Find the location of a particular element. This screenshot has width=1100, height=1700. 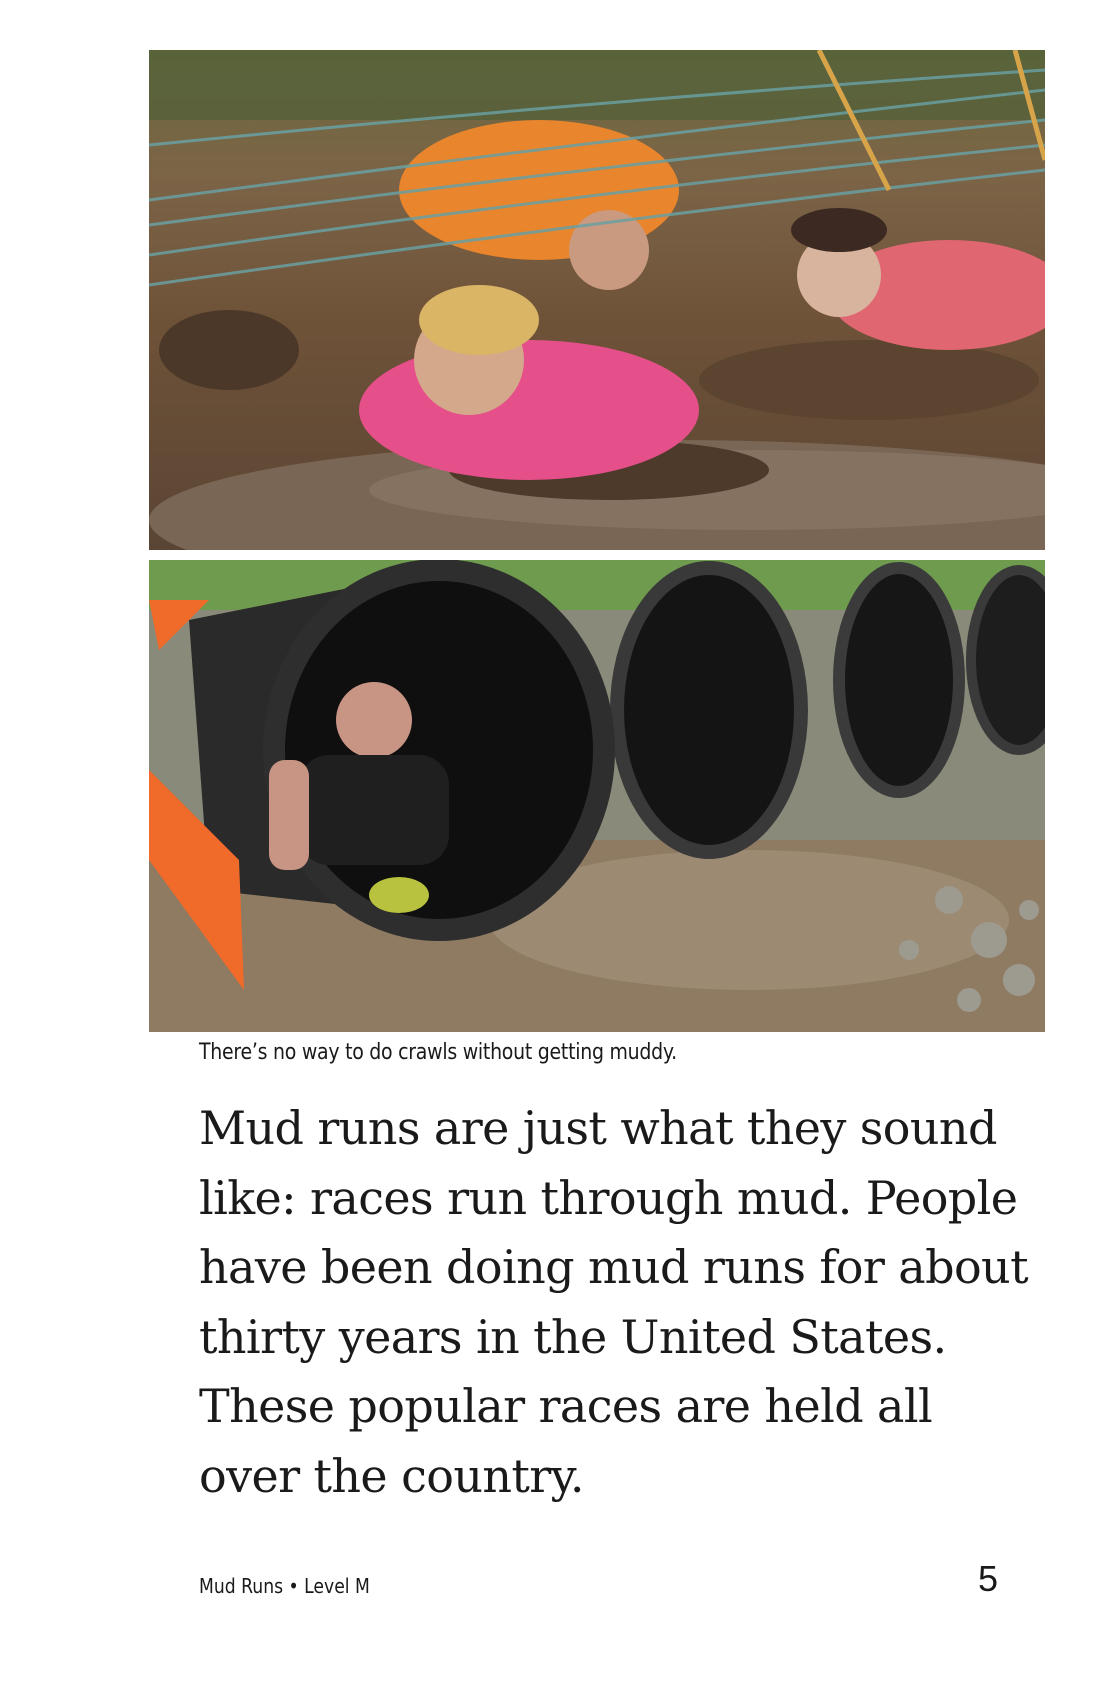

page-number: 5 is located at coordinates (987, 1578).